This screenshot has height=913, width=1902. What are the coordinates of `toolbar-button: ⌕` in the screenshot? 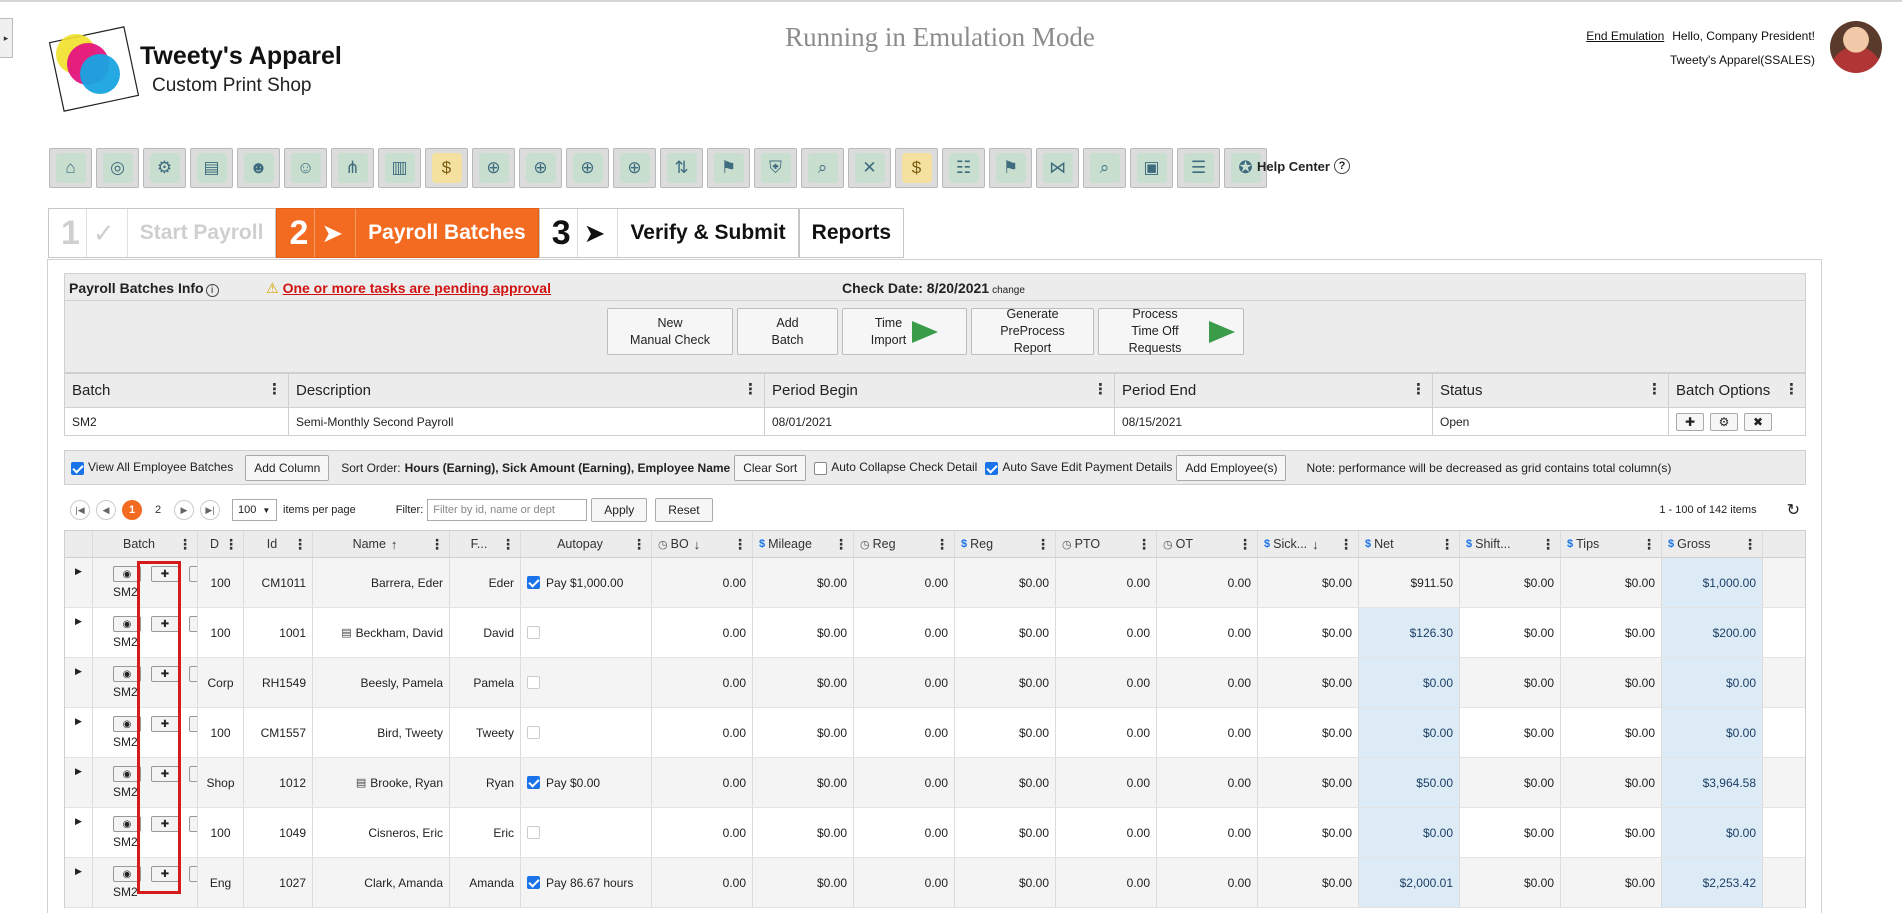 It's located at (822, 168).